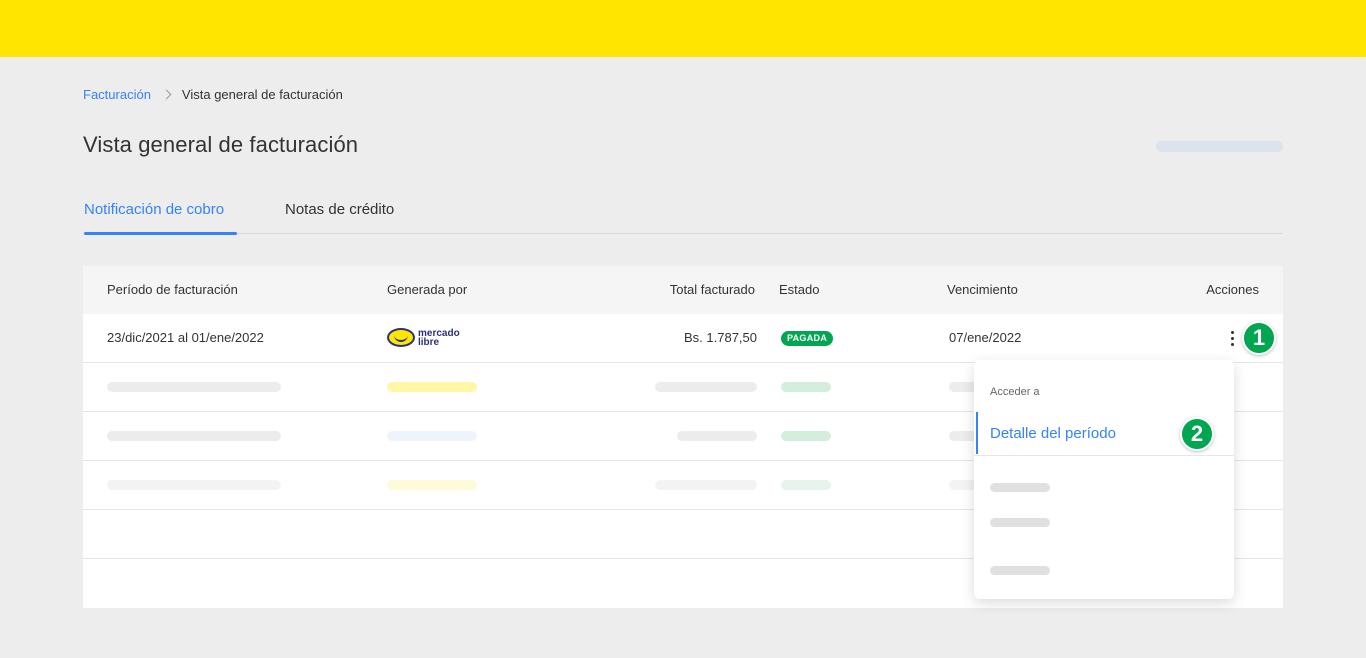 This screenshot has width=1366, height=658. What do you see at coordinates (799, 289) in the screenshot?
I see `column-header-status: Estado` at bounding box center [799, 289].